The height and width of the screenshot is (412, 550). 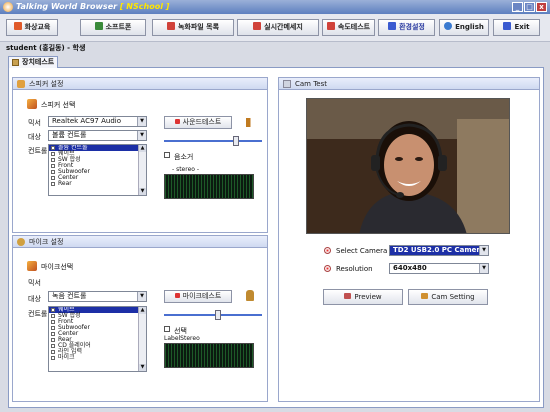 What do you see at coordinates (529, 7) in the screenshot?
I see `maximize-button: □` at bounding box center [529, 7].